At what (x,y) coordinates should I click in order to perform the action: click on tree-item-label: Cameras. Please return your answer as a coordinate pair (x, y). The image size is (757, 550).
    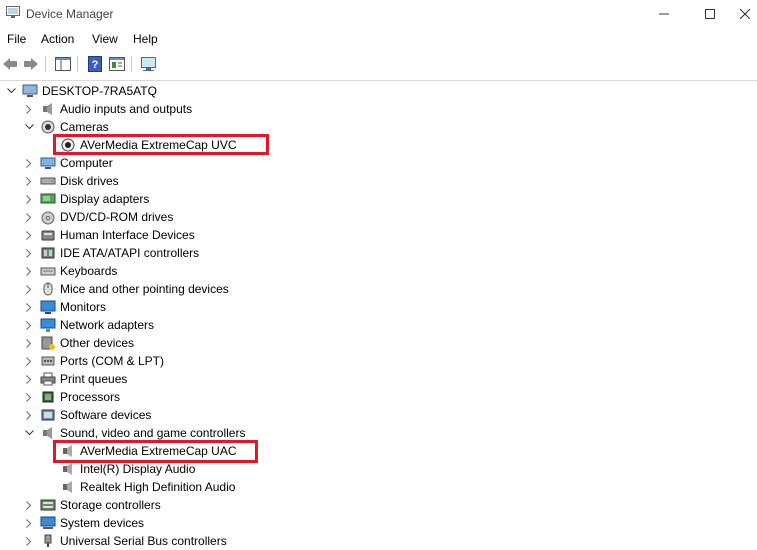
    Looking at the image, I should click on (84, 127).